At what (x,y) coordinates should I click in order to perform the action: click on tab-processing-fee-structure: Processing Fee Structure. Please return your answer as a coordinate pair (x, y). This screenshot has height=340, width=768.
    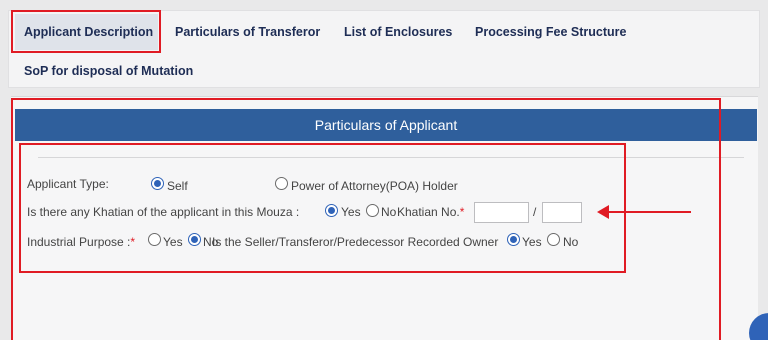
    Looking at the image, I should click on (550, 32).